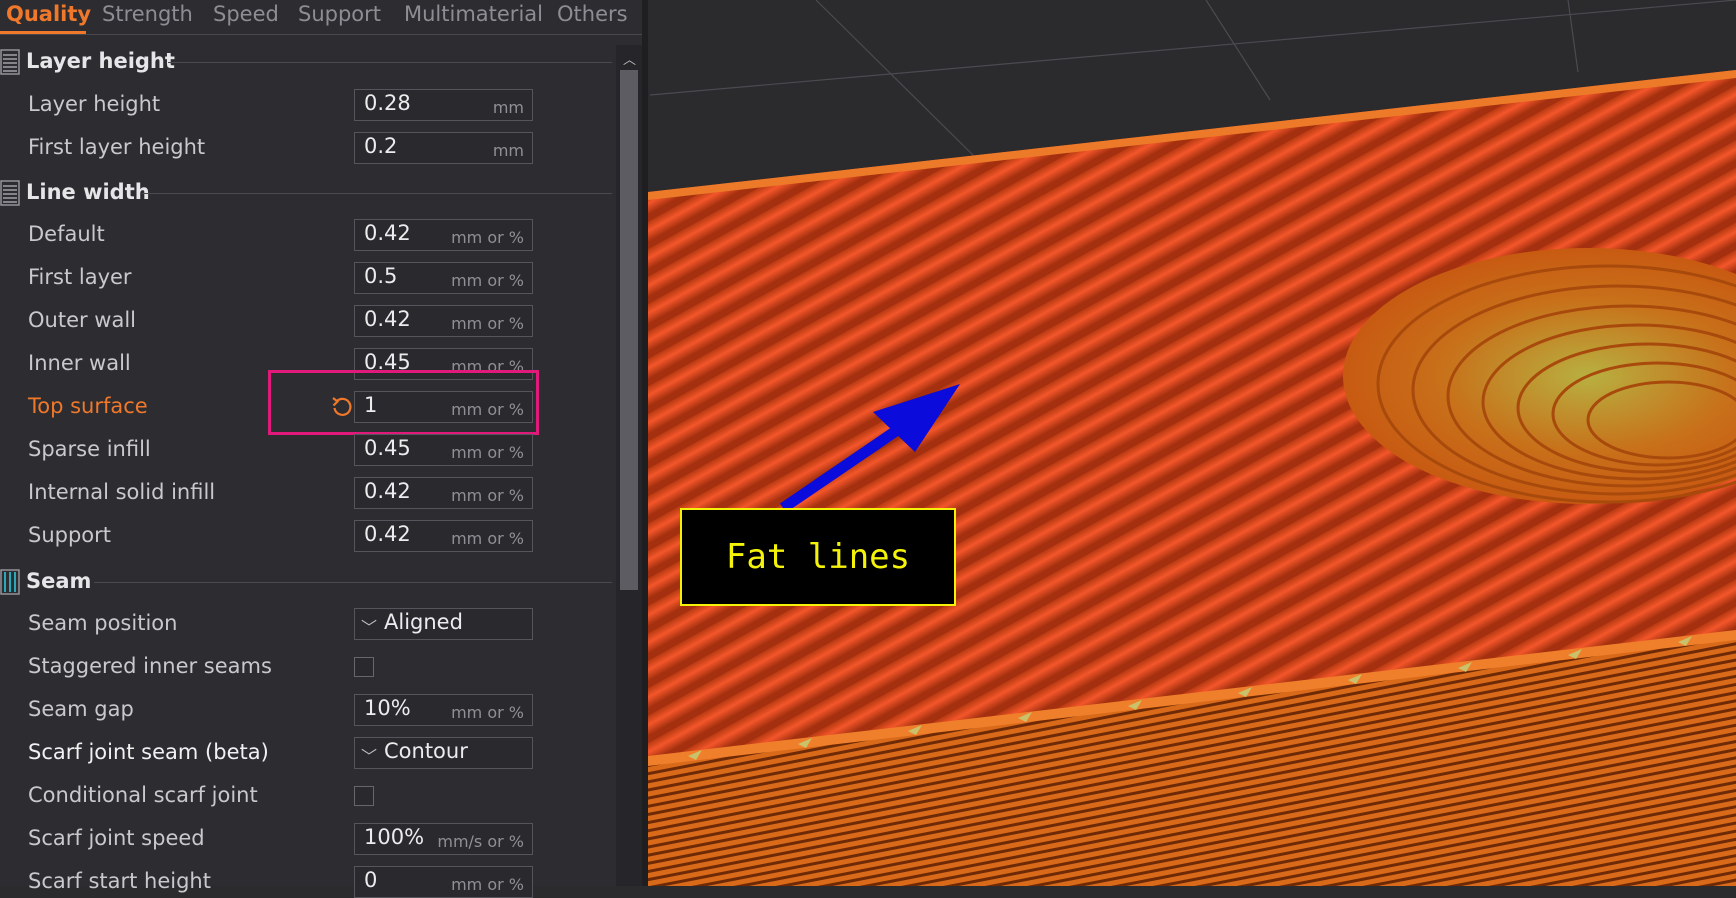 This screenshot has width=1736, height=898. What do you see at coordinates (66, 234) in the screenshot?
I see `label-default: Default` at bounding box center [66, 234].